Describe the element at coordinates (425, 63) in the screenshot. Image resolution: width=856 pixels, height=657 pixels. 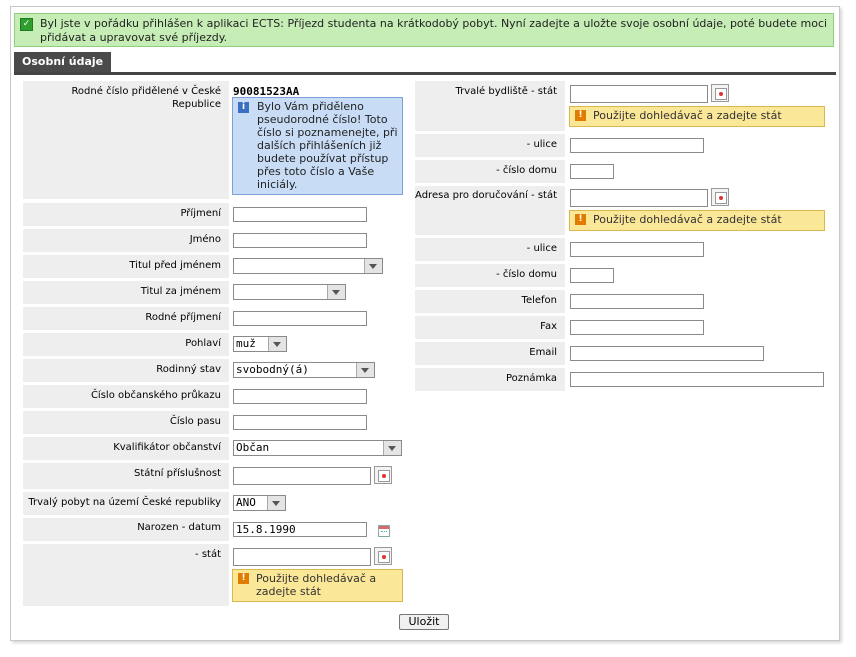
I see `tab-bar: Osobní údaje` at that location.